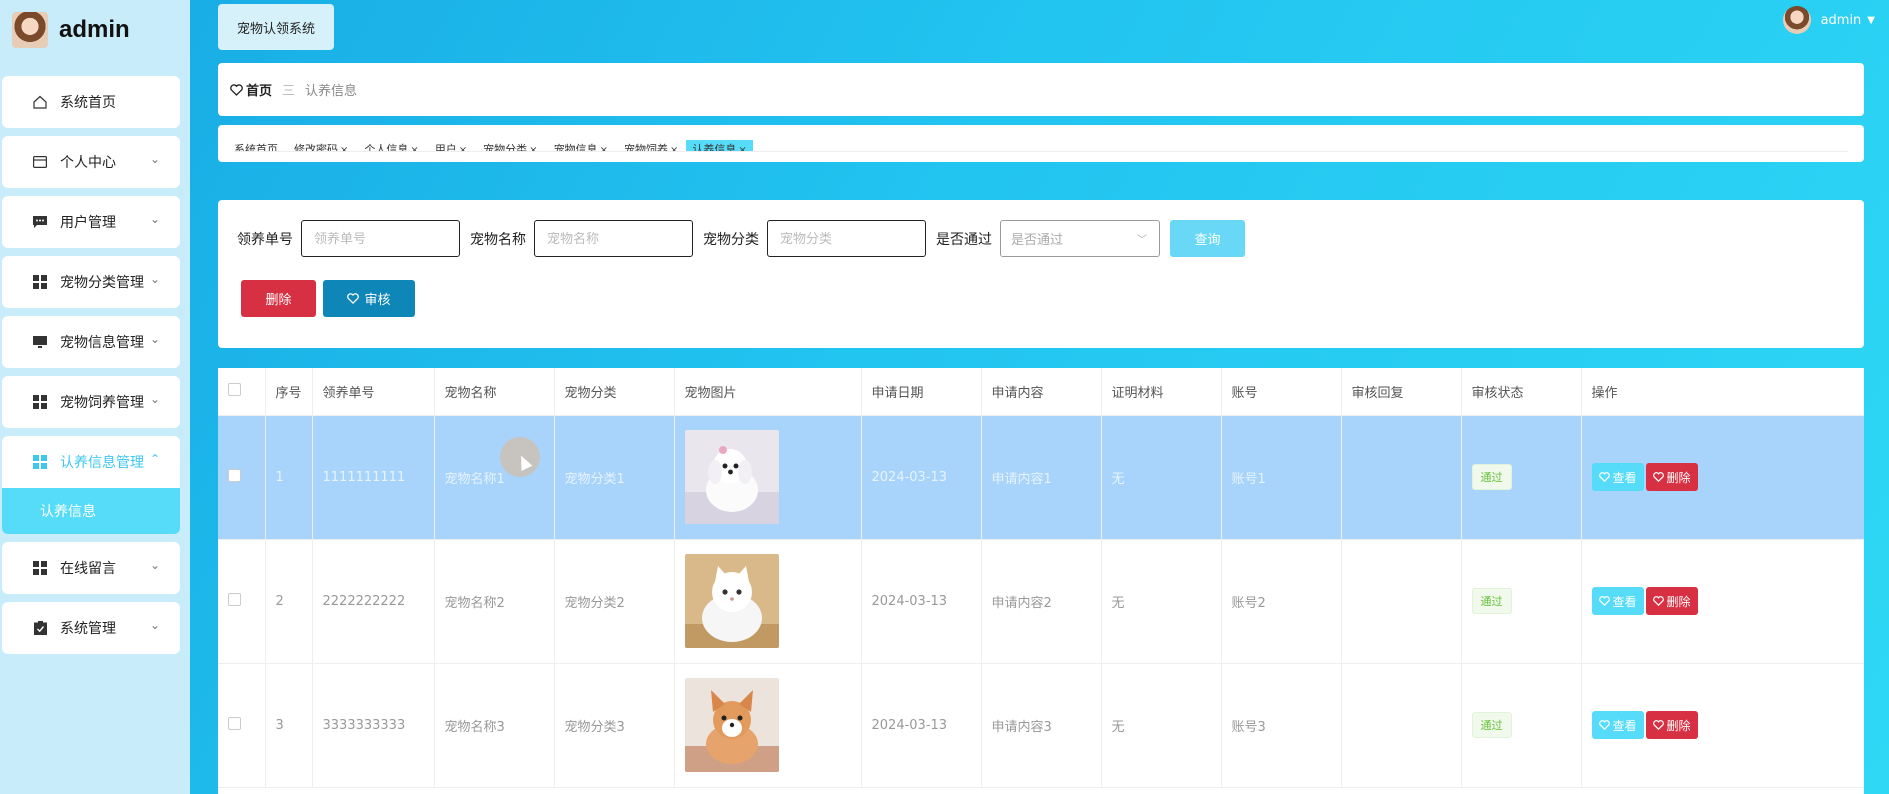 Image resolution: width=1889 pixels, height=794 pixels. What do you see at coordinates (40, 222) in the screenshot?
I see `chat-icon` at bounding box center [40, 222].